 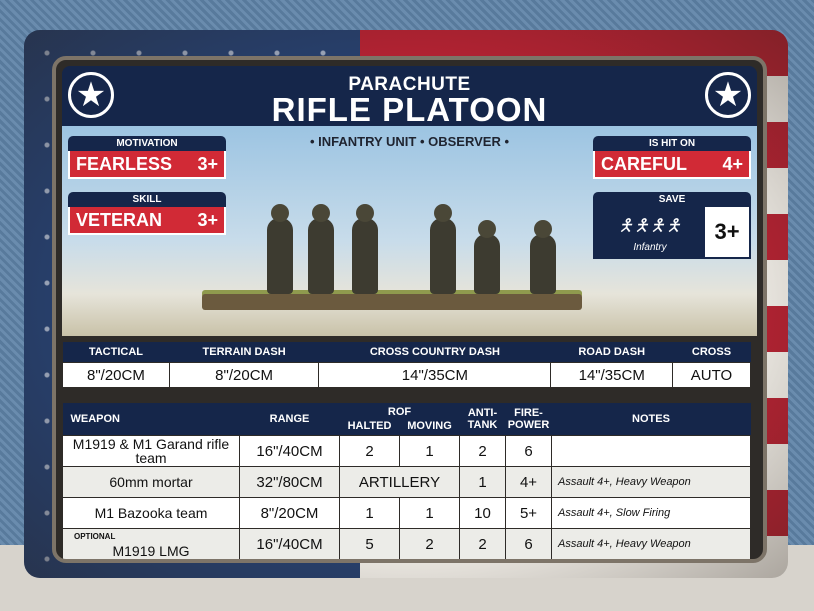 What do you see at coordinates (369, 513) in the screenshot?
I see `weapon-rof-halted: 1` at bounding box center [369, 513].